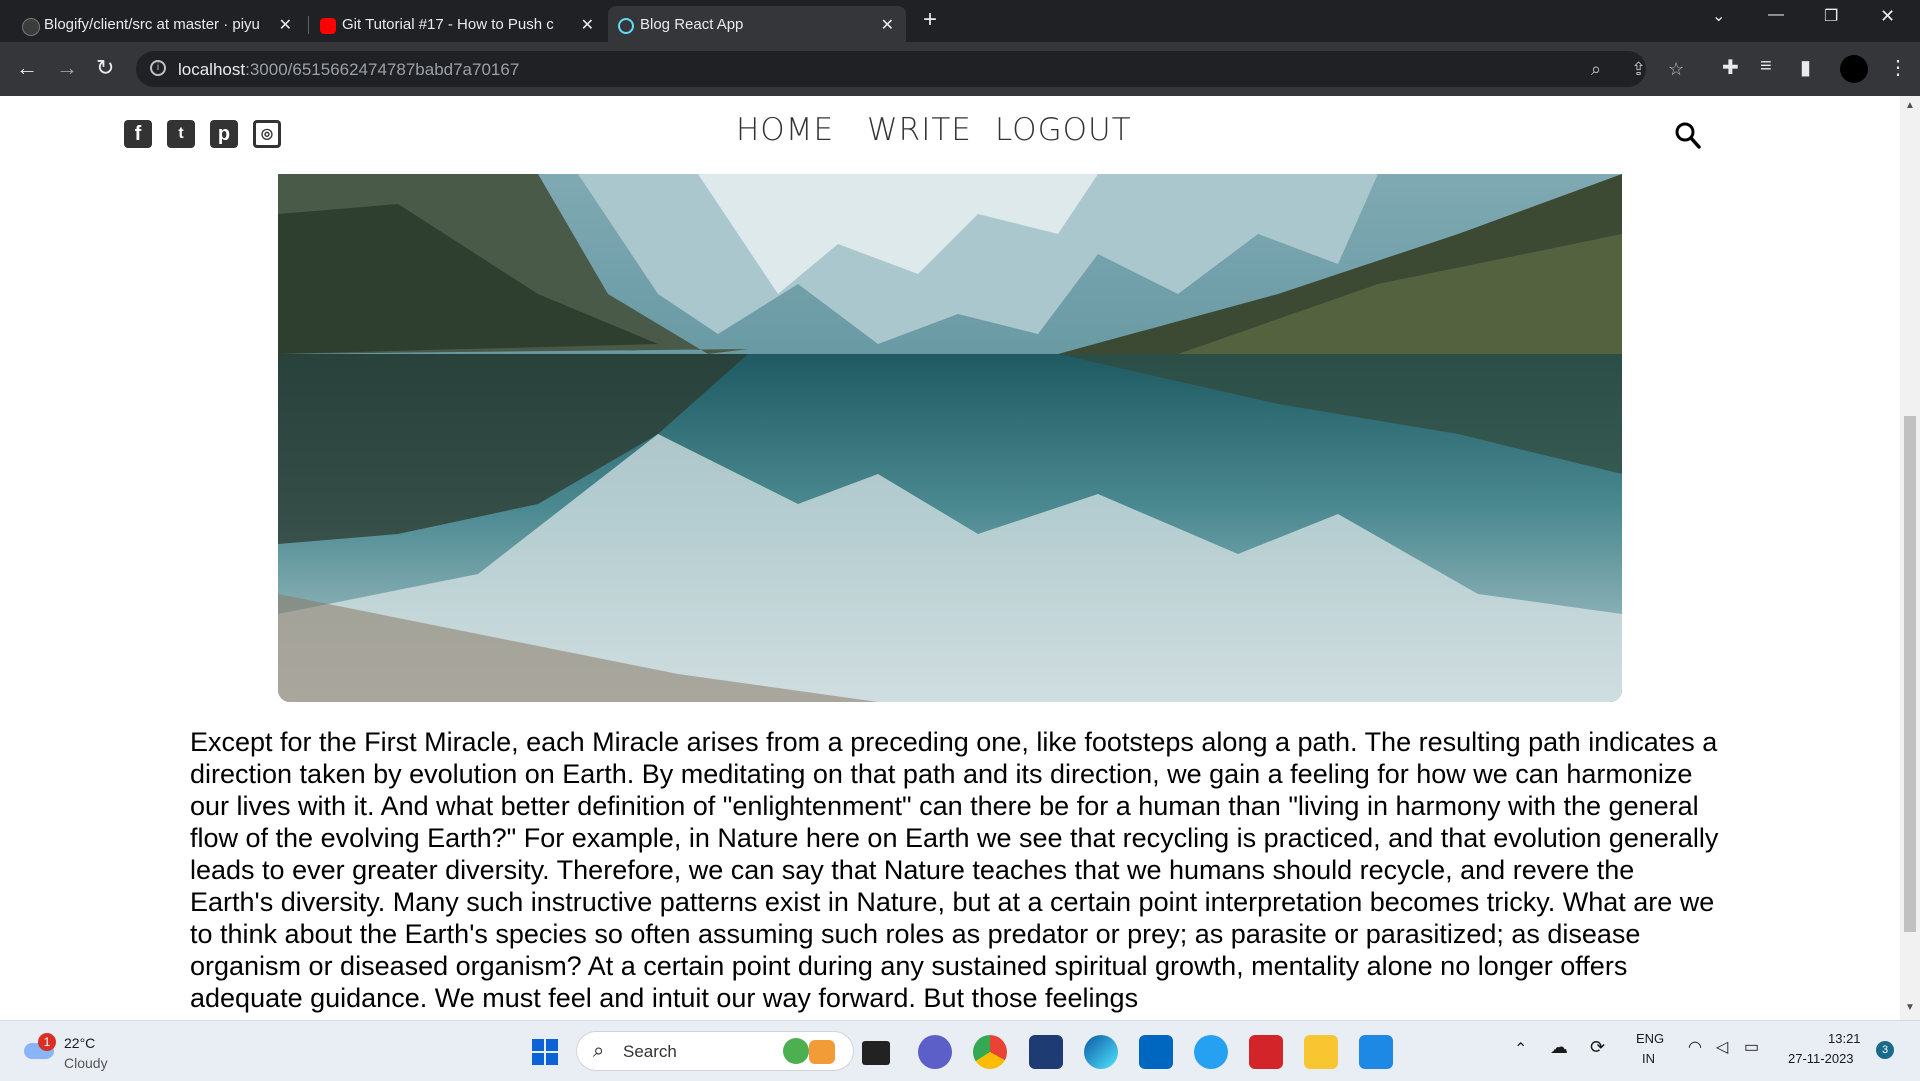 The image size is (1920, 1081). I want to click on microsoft-store-icon, so click(1156, 1052).